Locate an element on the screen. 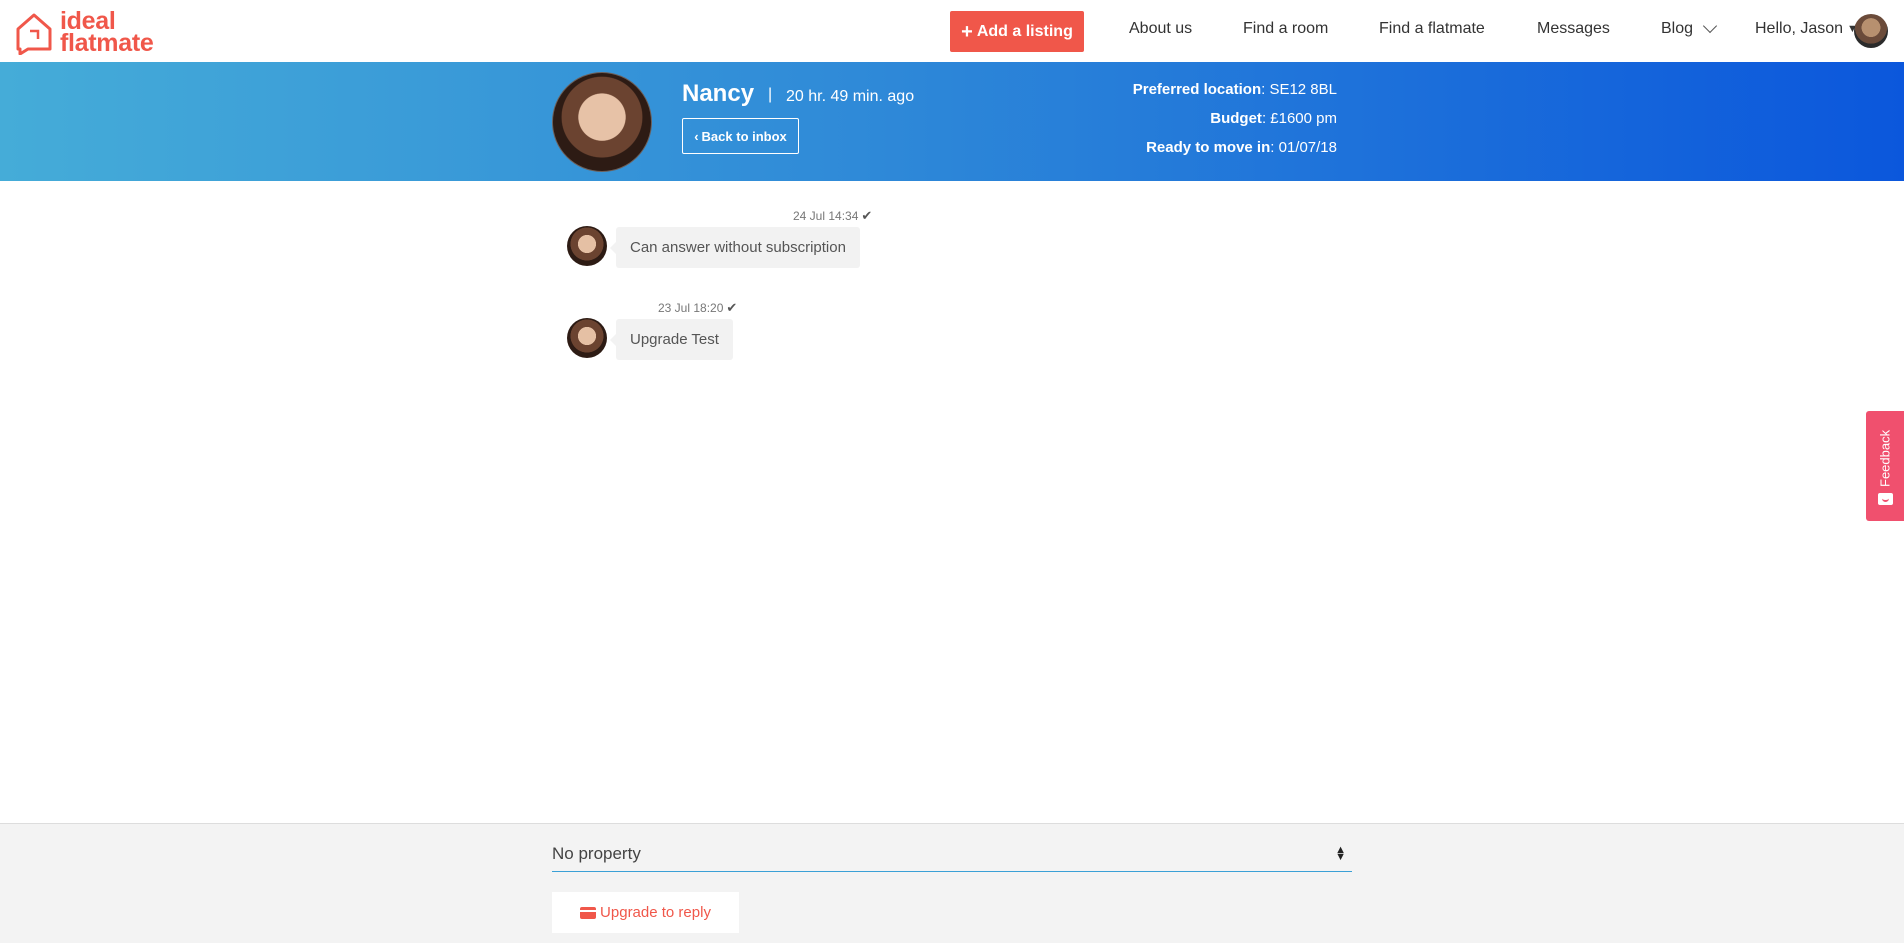 Image resolution: width=1904 pixels, height=943 pixels. nav-find-a-flatmate: Find a flatmate is located at coordinates (1432, 29).